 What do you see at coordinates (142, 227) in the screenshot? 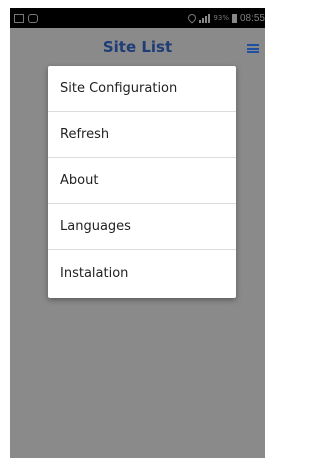
I see `menu-item-languages: Languages` at bounding box center [142, 227].